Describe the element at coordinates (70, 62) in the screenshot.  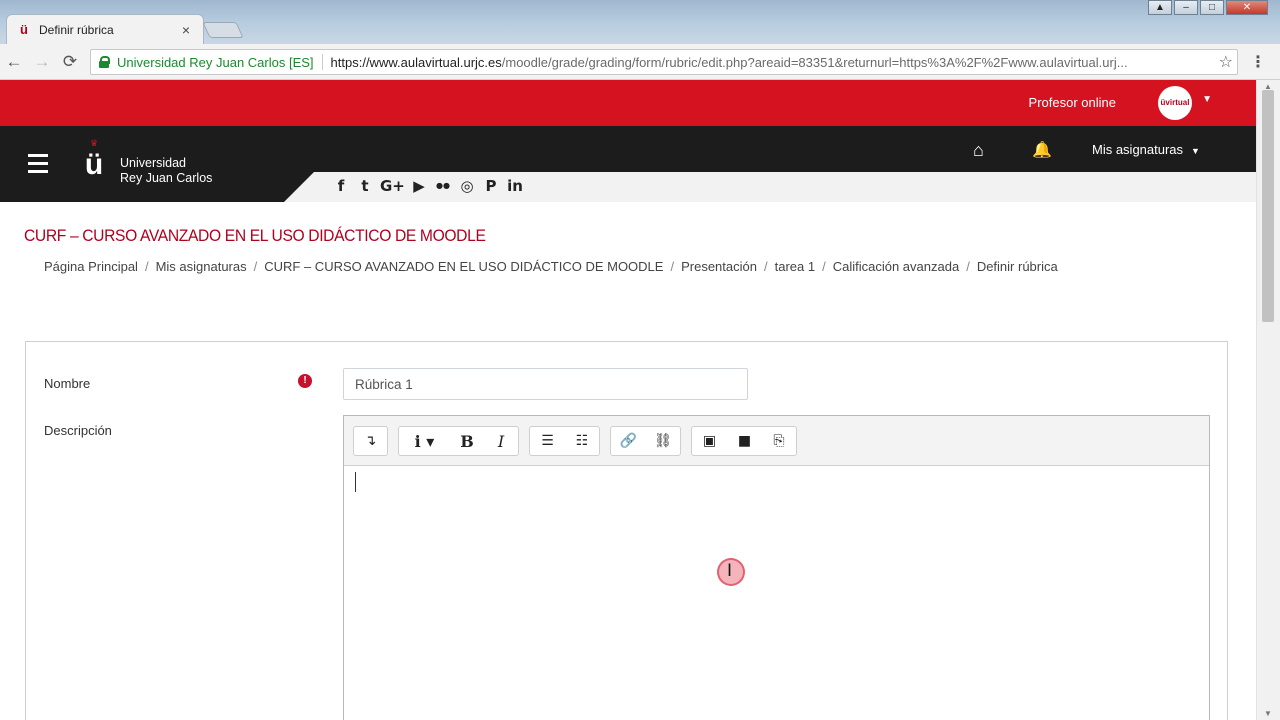
I see `reload-icon: ⟳` at that location.